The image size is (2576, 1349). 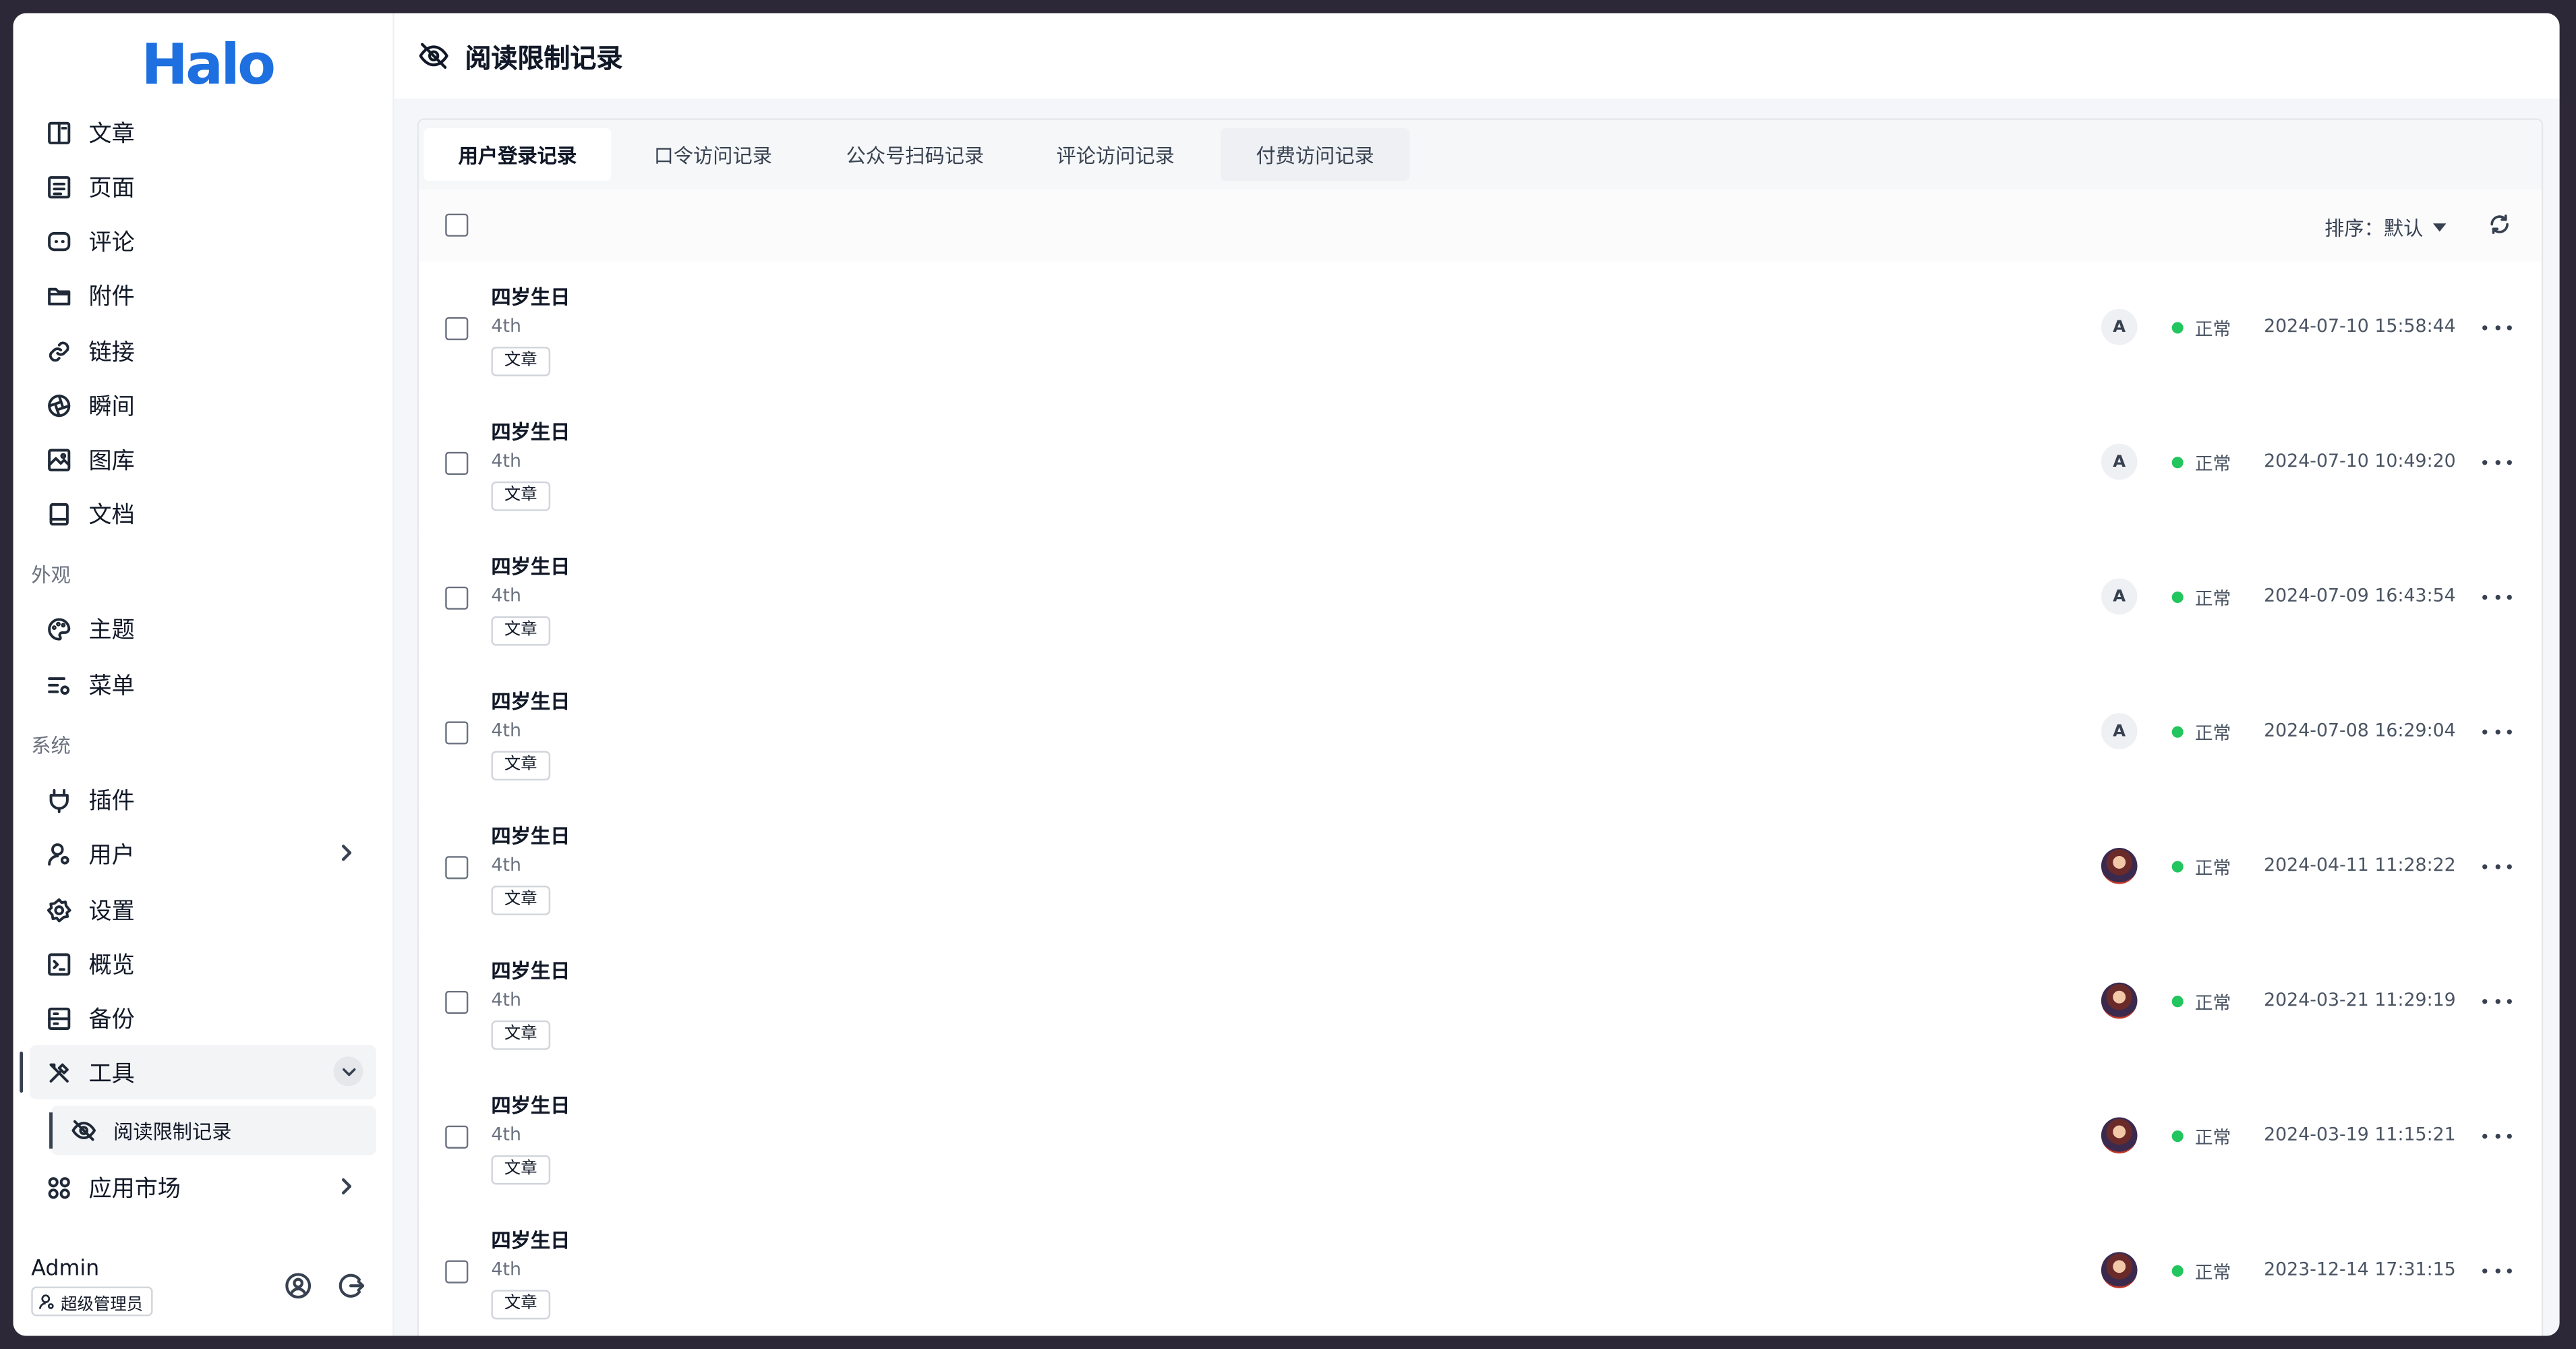 I want to click on table-row: 四岁生日 4th 文章 A 正常 2024-07-10 10:49:20, so click(x=1480, y=464).